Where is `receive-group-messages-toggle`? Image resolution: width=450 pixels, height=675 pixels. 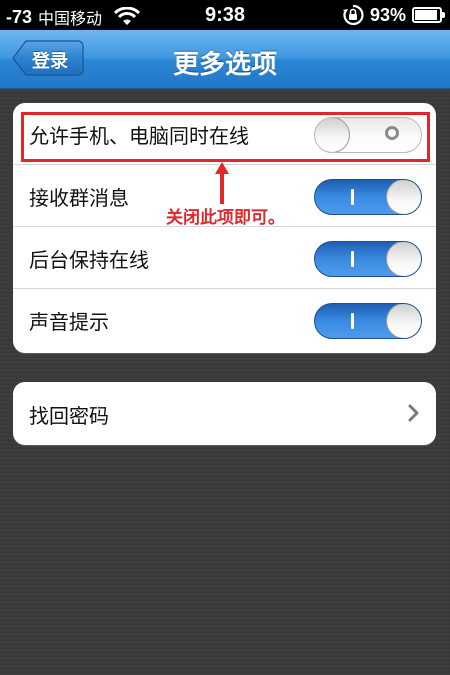
receive-group-messages-toggle is located at coordinates (368, 197).